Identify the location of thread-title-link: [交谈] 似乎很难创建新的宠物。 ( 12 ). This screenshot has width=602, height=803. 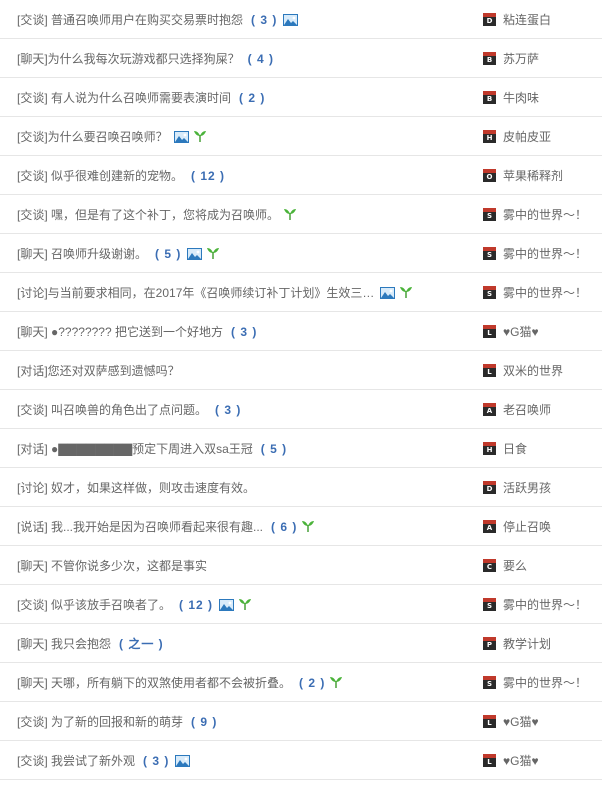
(247, 175).